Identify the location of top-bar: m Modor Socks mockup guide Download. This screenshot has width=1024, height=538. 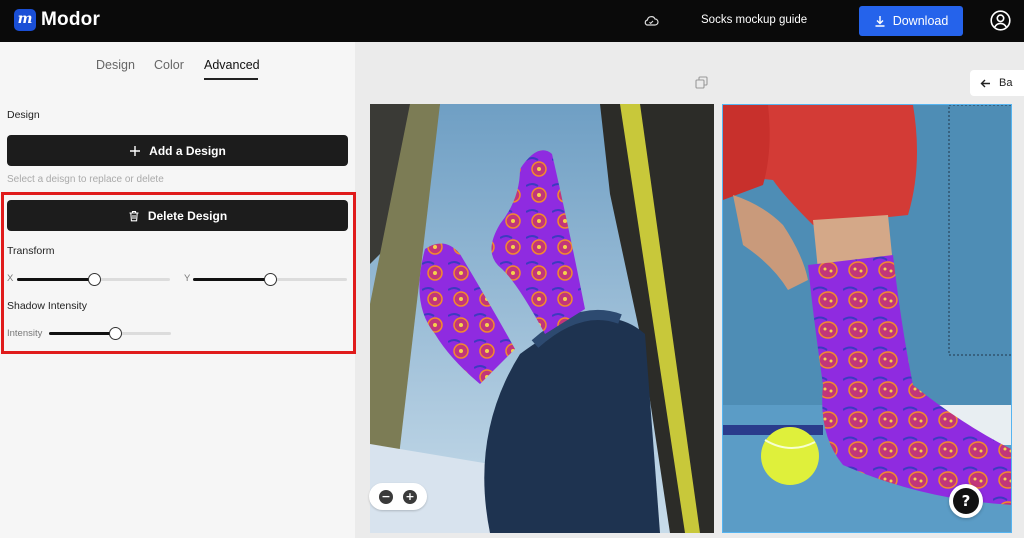
(512, 21).